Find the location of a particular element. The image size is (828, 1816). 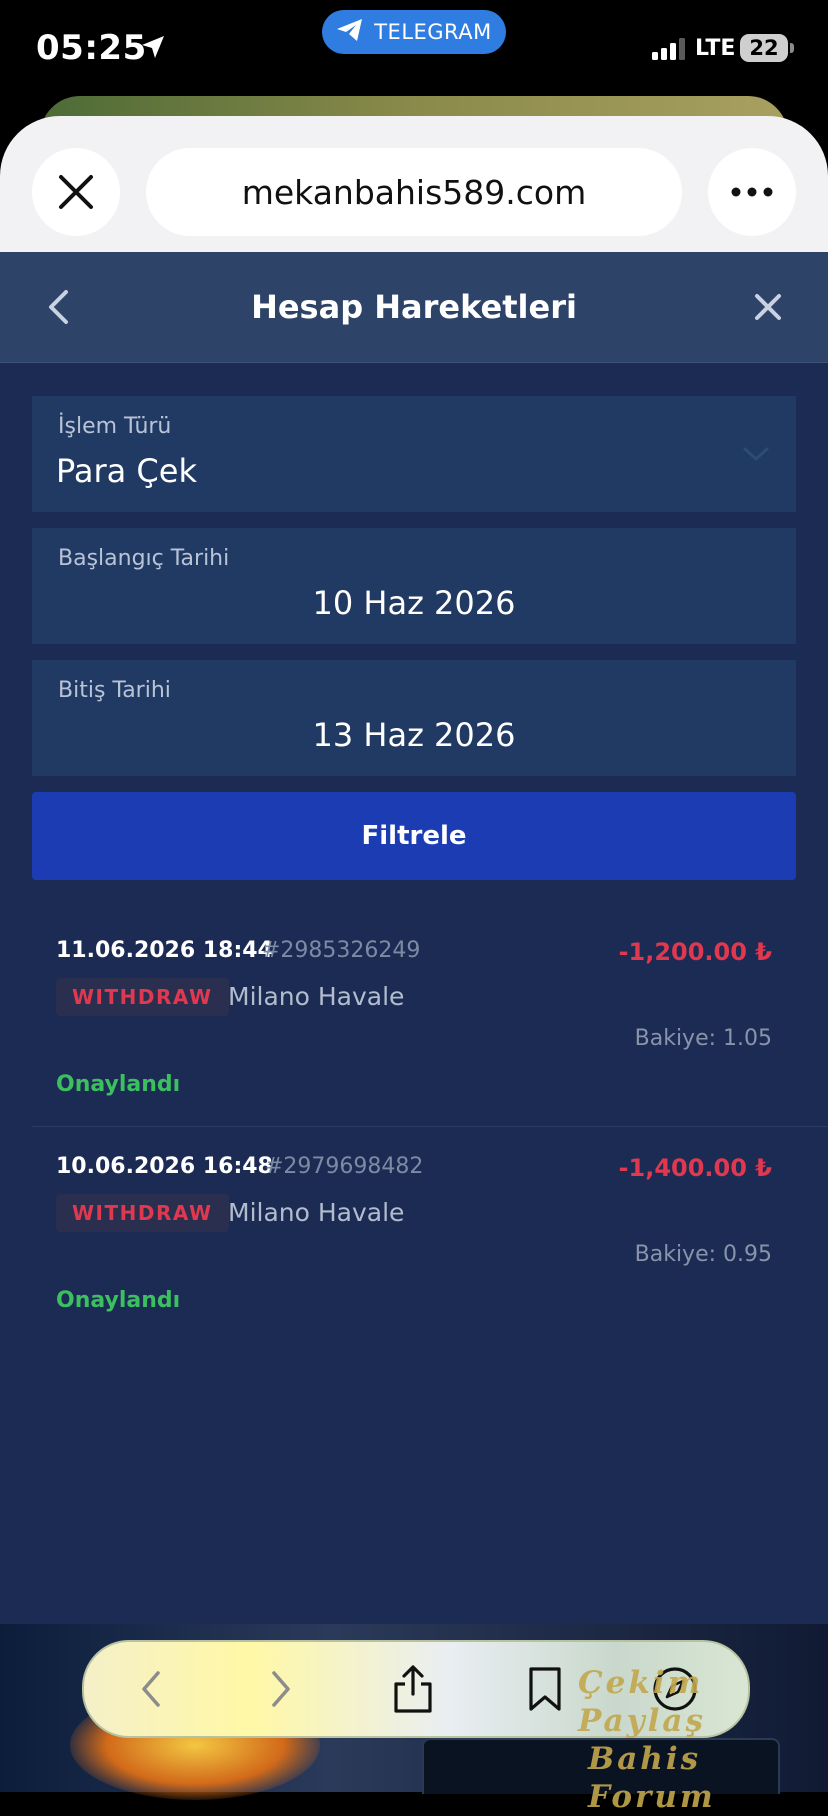

page-close-button is located at coordinates (768, 307).